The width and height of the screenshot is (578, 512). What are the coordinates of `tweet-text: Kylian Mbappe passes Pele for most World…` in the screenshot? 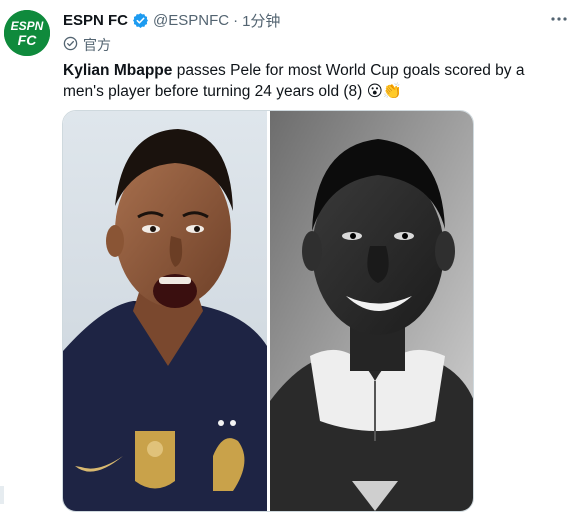 It's located at (313, 81).